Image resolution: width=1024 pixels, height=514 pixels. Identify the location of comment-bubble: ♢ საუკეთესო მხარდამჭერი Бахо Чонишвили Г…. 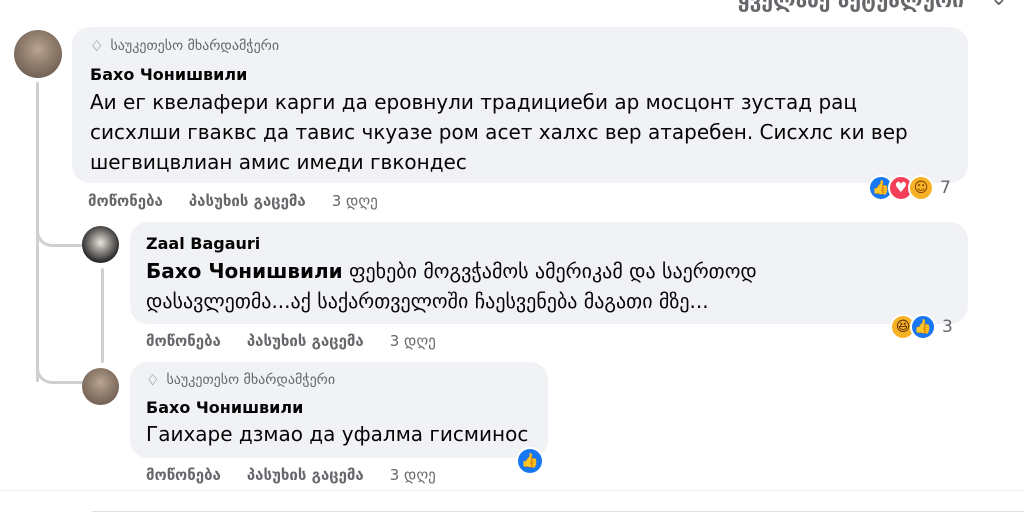
(339, 410).